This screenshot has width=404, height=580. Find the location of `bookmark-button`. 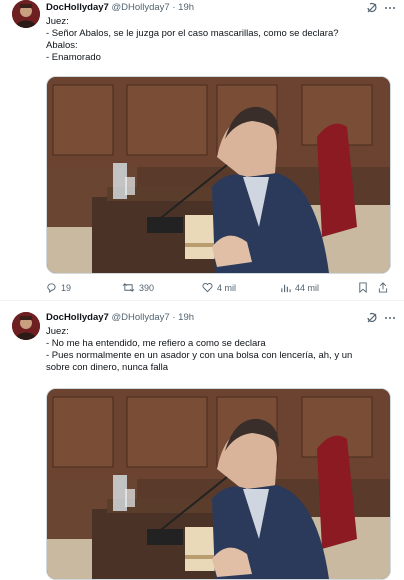

bookmark-button is located at coordinates (363, 287).